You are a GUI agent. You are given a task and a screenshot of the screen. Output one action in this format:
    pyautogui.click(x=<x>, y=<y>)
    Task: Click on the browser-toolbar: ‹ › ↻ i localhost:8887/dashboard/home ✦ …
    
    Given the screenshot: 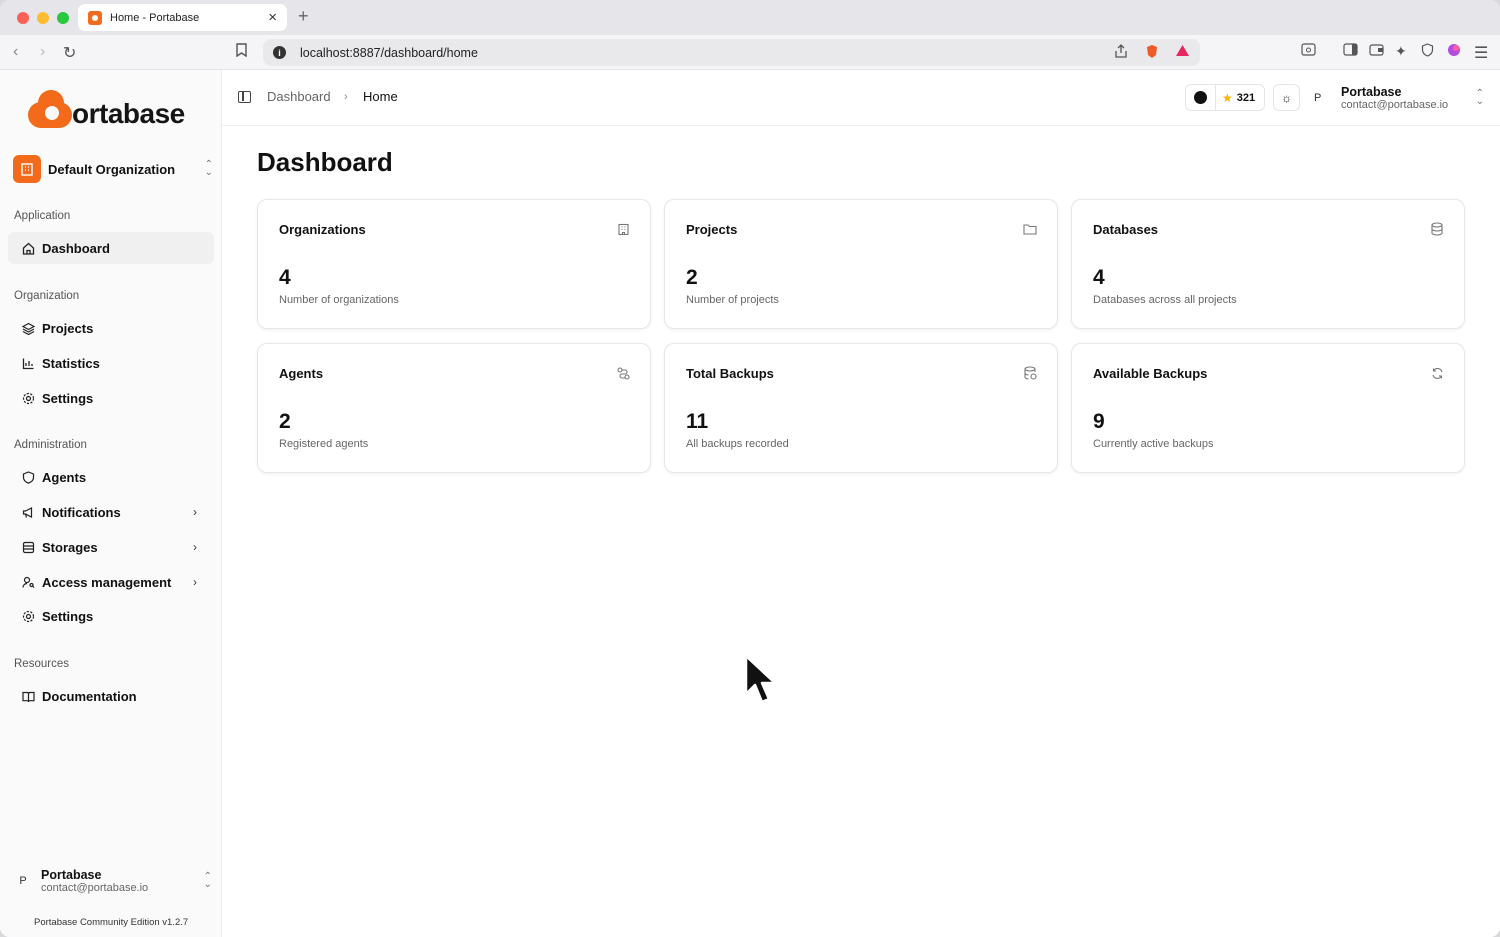 What is the action you would take?
    pyautogui.click(x=750, y=52)
    